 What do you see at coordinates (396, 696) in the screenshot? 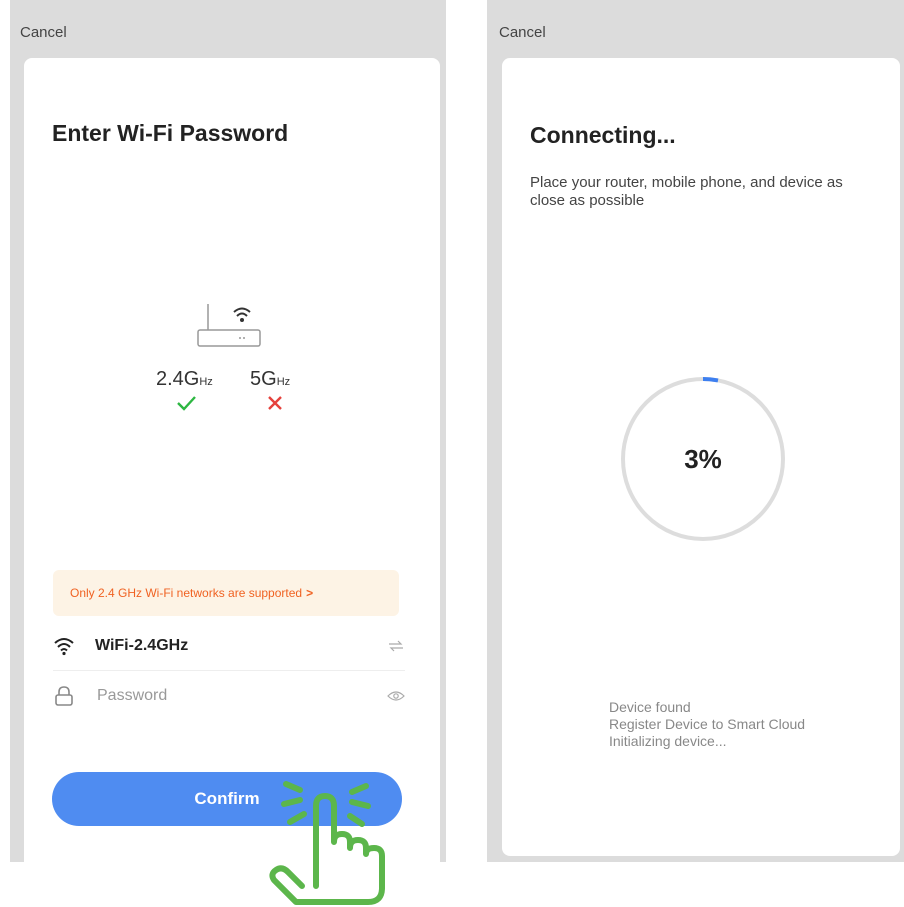
I see `eye-icon` at bounding box center [396, 696].